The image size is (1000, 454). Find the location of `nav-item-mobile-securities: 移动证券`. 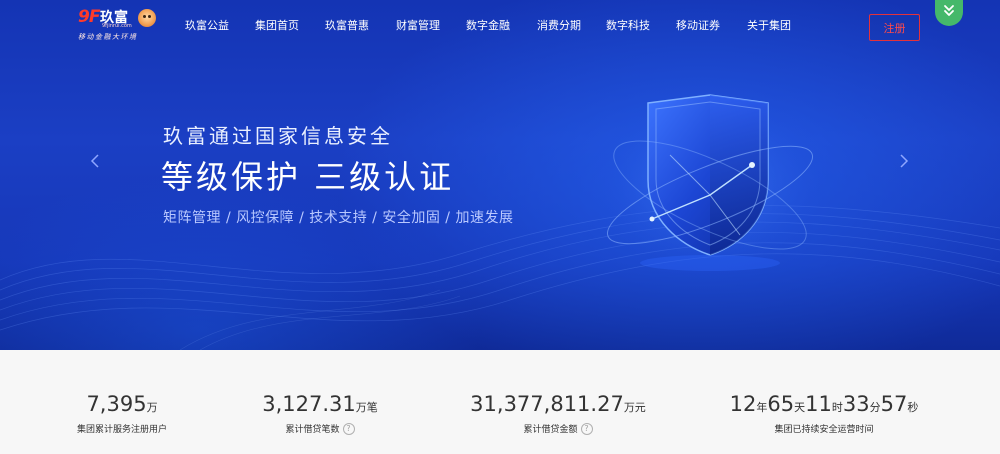

nav-item-mobile-securities: 移动证券 is located at coordinates (698, 25).